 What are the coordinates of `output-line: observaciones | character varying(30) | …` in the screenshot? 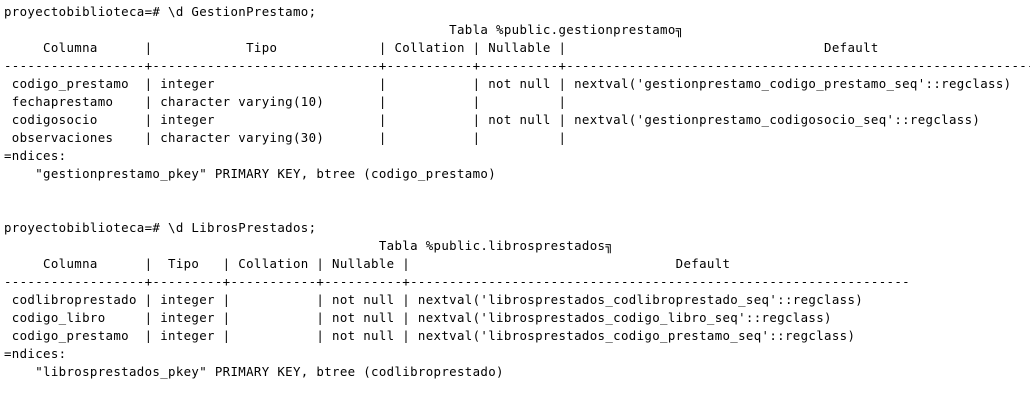 It's located at (285, 137).